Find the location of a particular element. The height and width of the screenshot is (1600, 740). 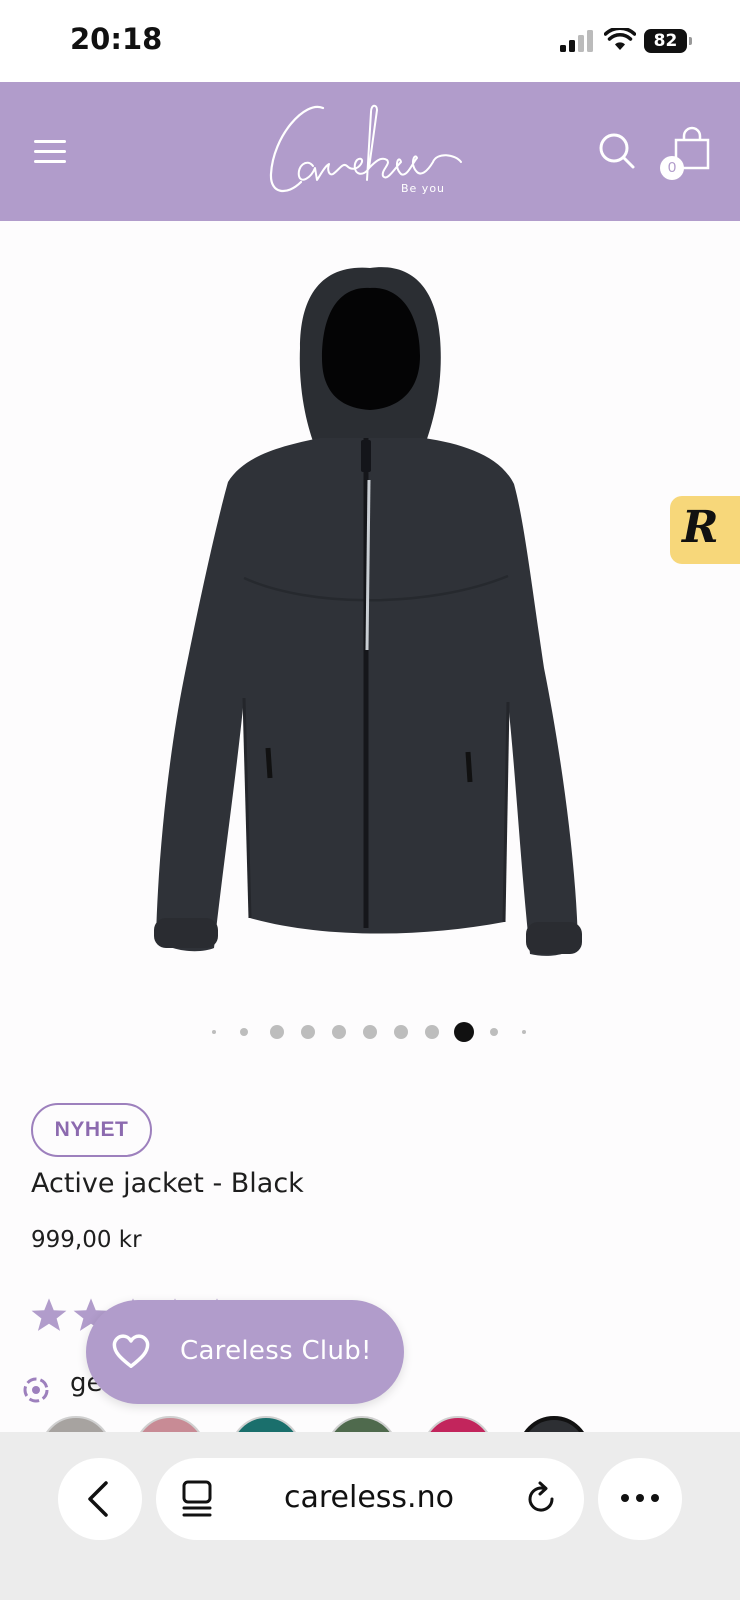

new-badge: NYHET is located at coordinates (91, 1130).